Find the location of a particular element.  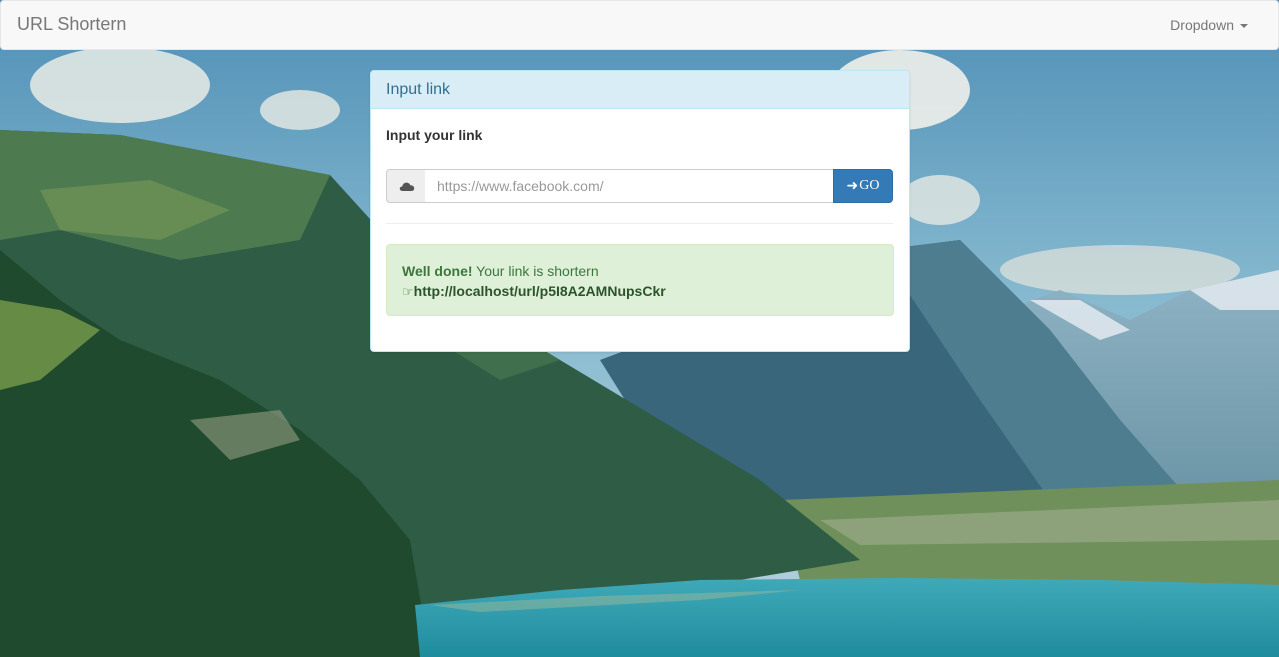

hand-right-icon: ☞ is located at coordinates (408, 292).